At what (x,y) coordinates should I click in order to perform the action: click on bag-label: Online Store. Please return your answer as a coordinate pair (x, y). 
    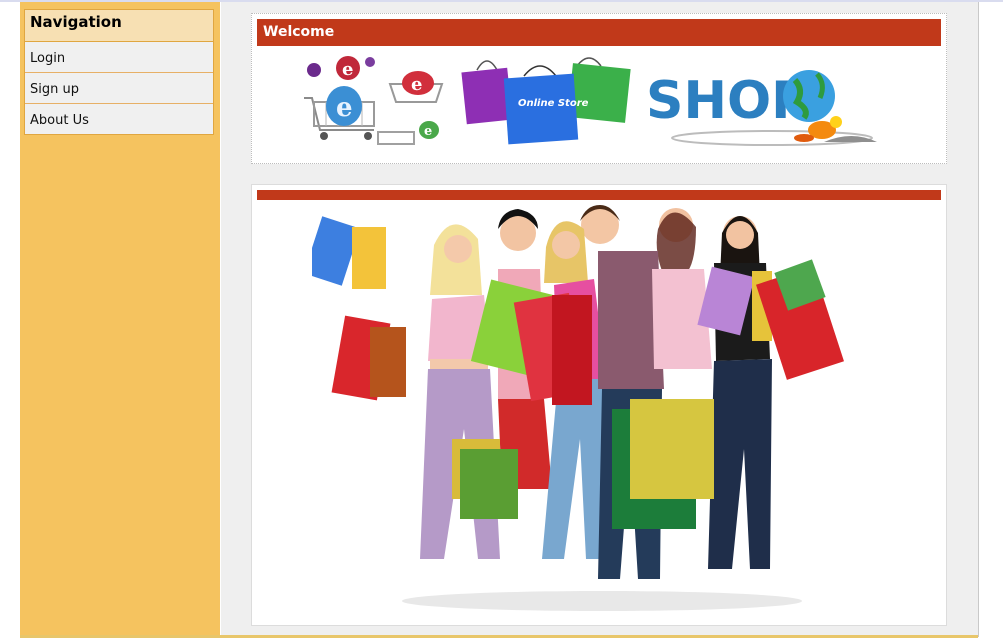
    Looking at the image, I should click on (553, 103).